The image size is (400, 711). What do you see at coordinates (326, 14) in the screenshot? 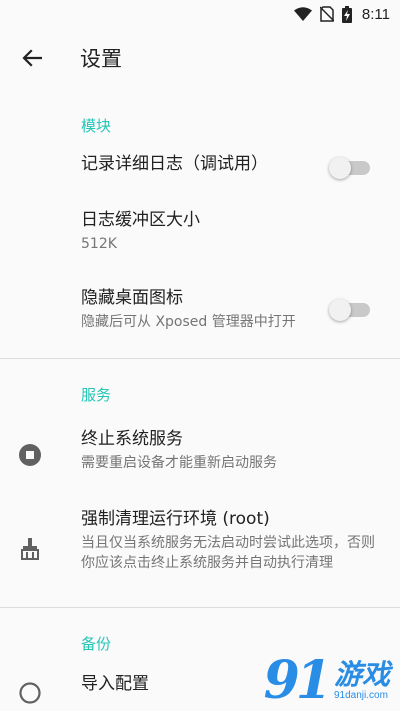
I see `no-sim-icon` at bounding box center [326, 14].